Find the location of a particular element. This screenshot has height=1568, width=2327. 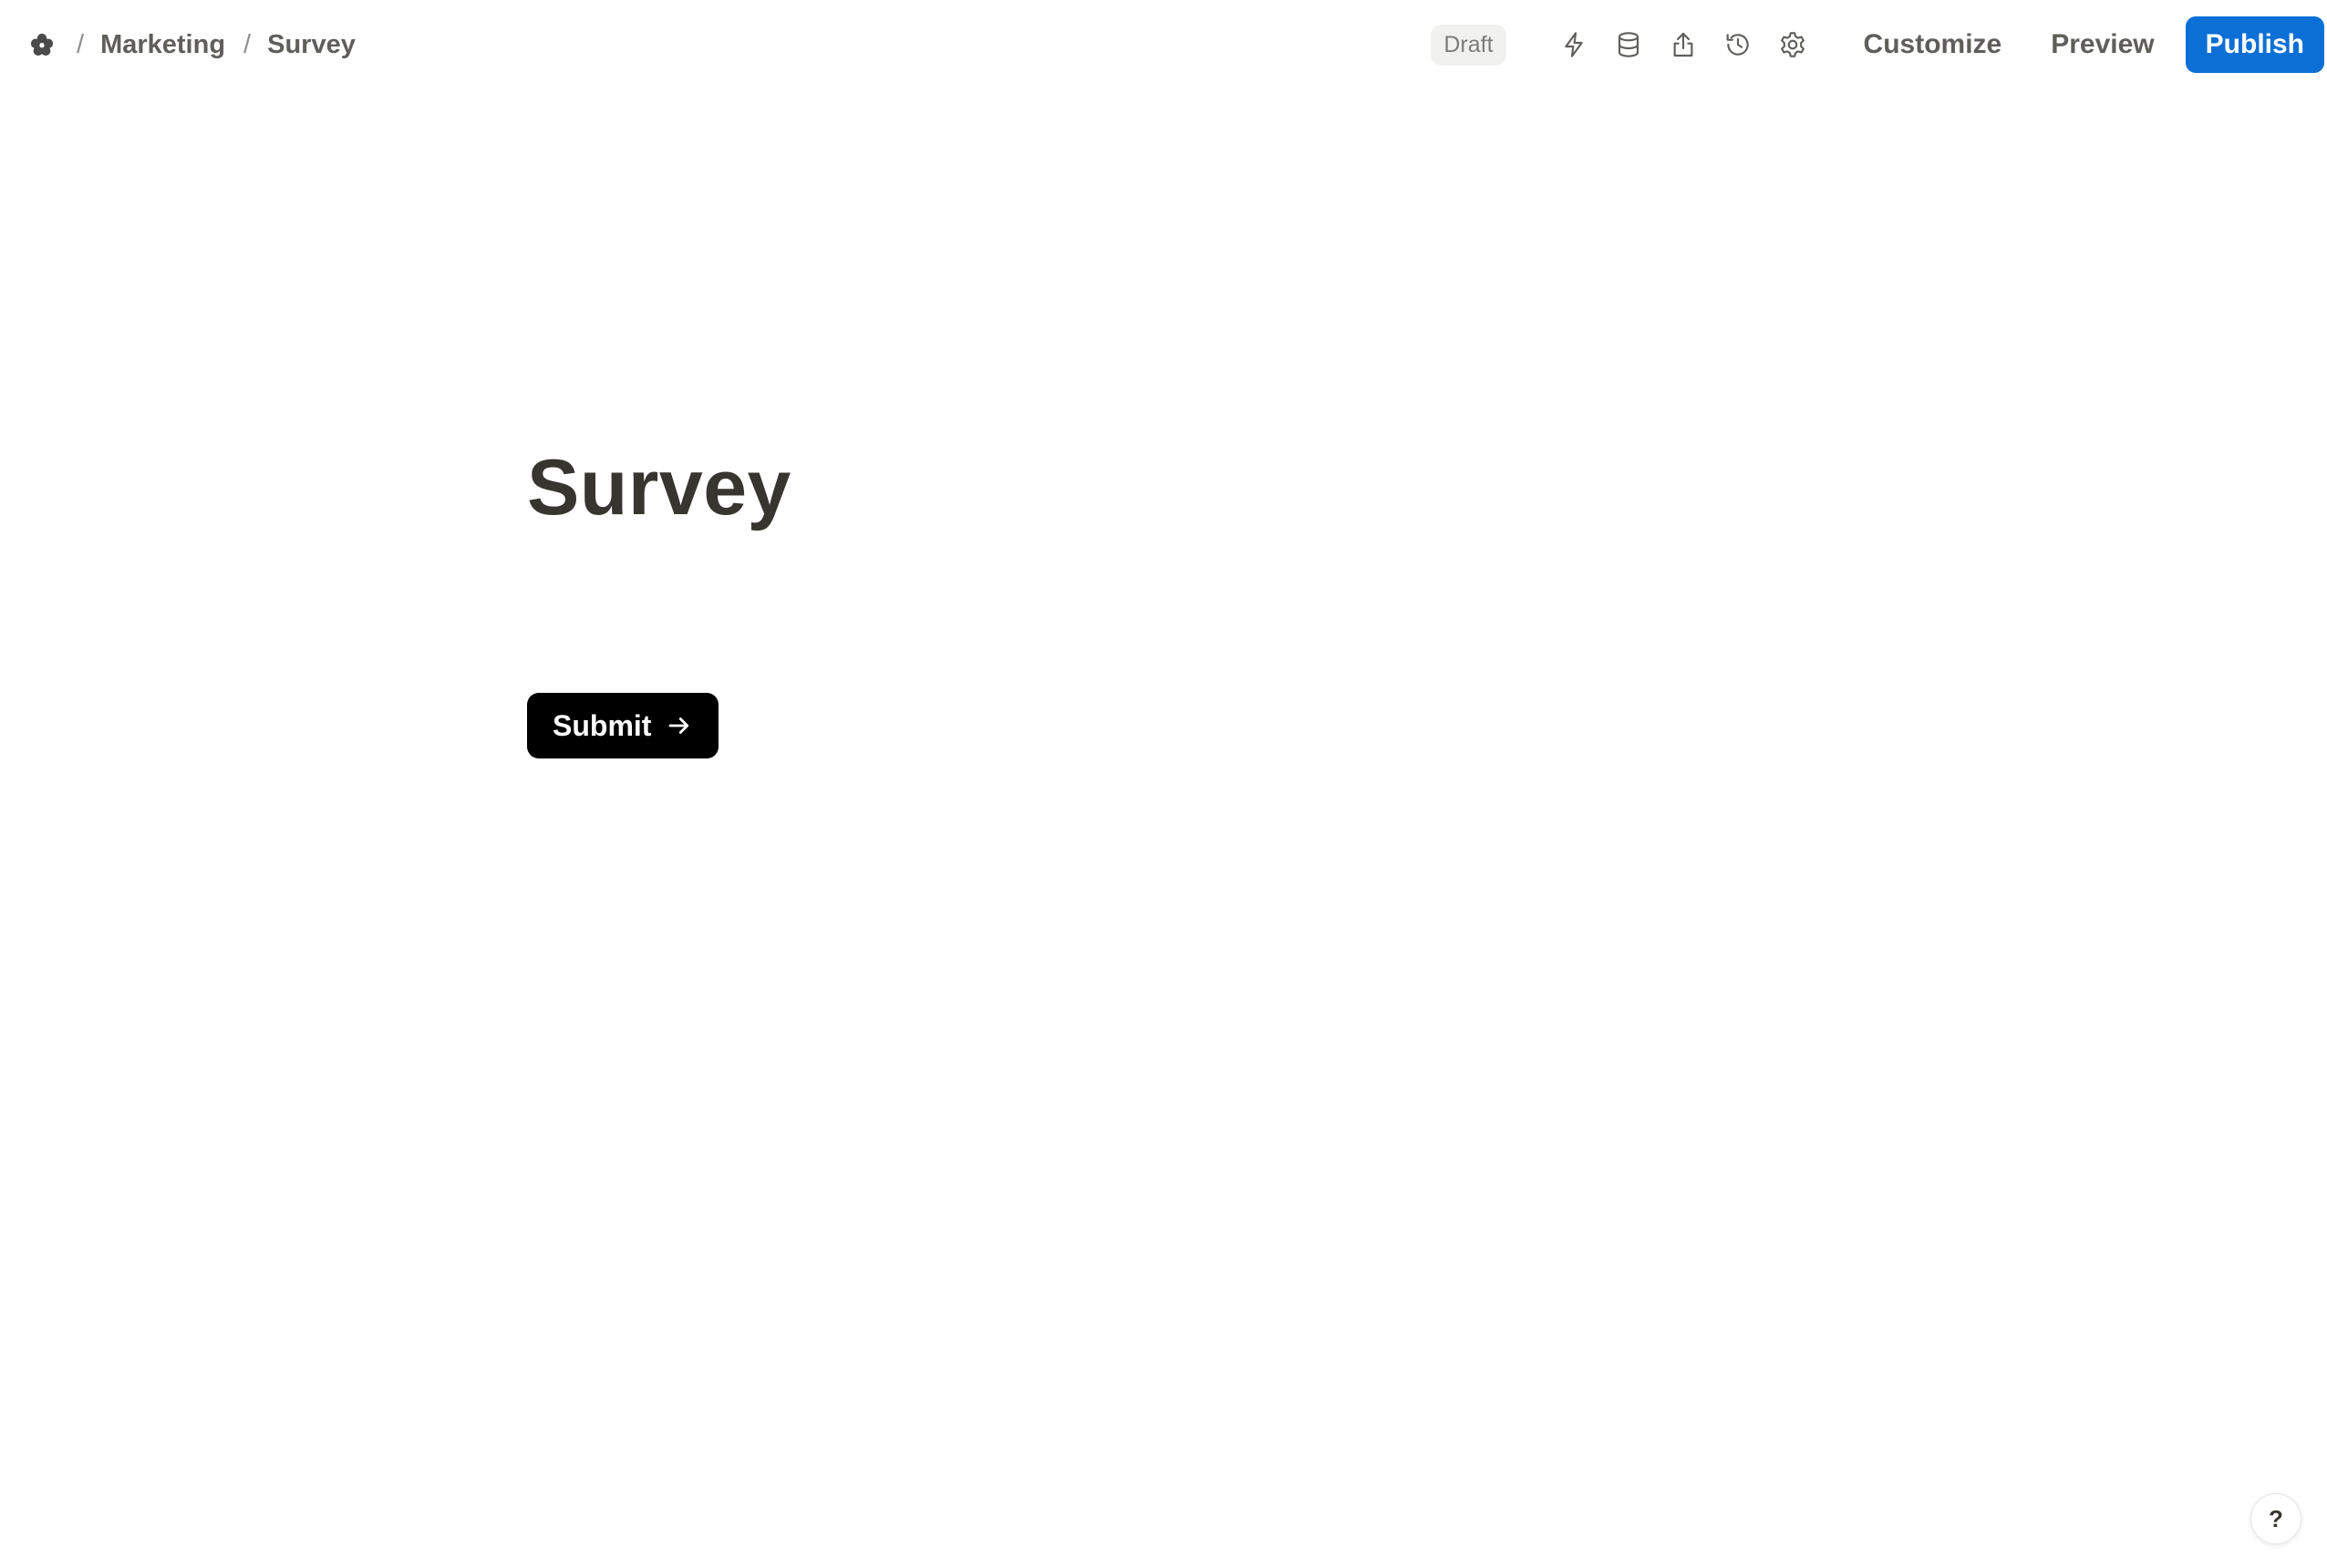

submit-button: Submit is located at coordinates (623, 725).